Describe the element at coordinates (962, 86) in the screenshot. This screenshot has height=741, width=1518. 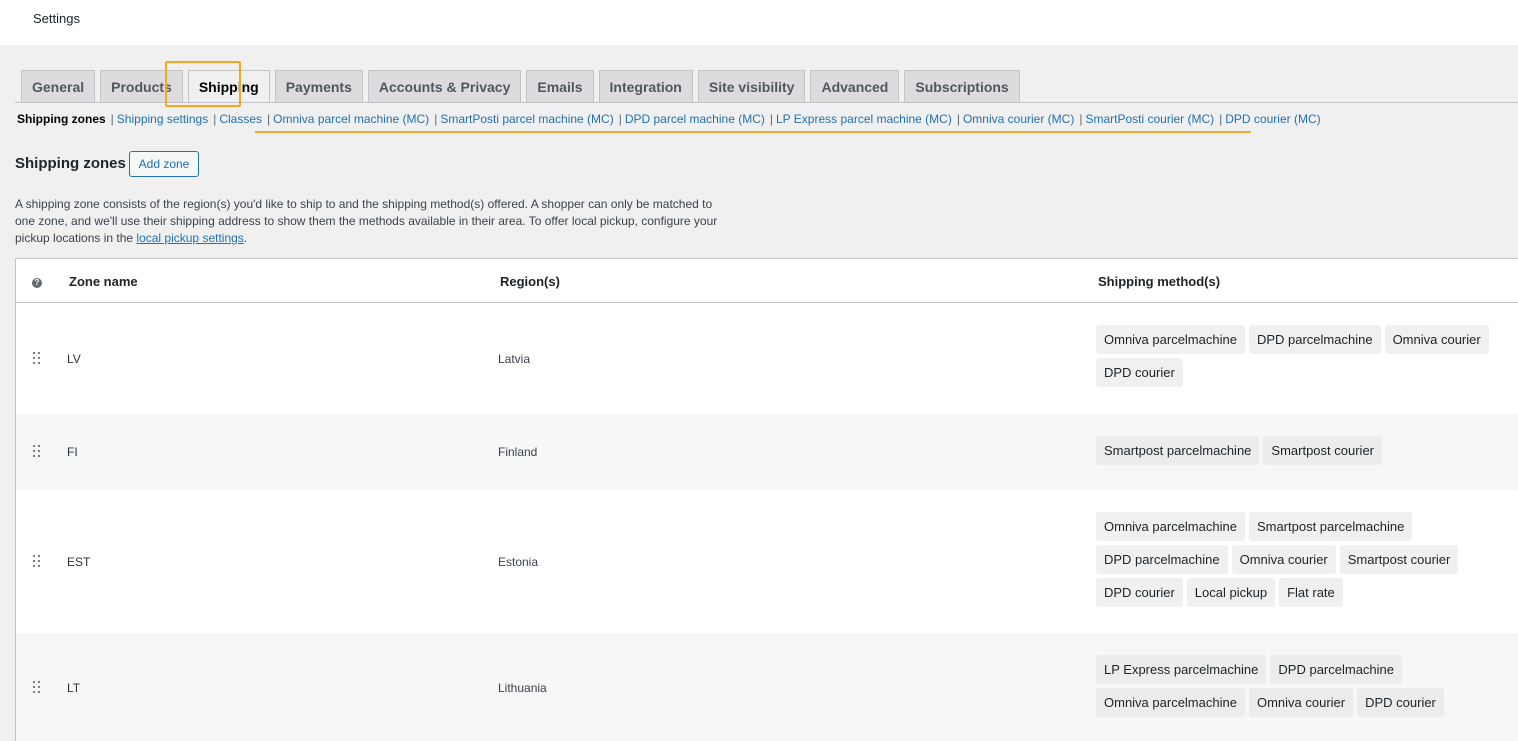
I see `tab-subscriptions: Subscriptions` at that location.